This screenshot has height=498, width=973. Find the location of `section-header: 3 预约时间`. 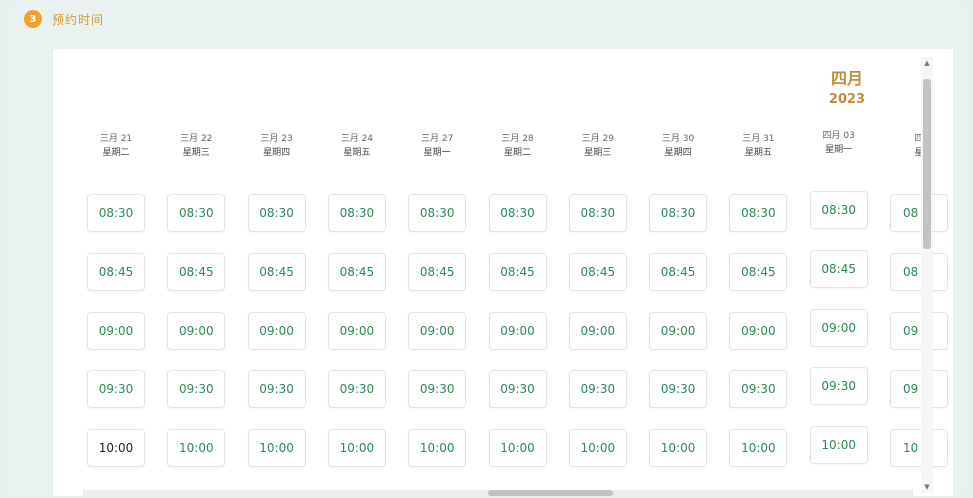

section-header: 3 预约时间 is located at coordinates (64, 19).